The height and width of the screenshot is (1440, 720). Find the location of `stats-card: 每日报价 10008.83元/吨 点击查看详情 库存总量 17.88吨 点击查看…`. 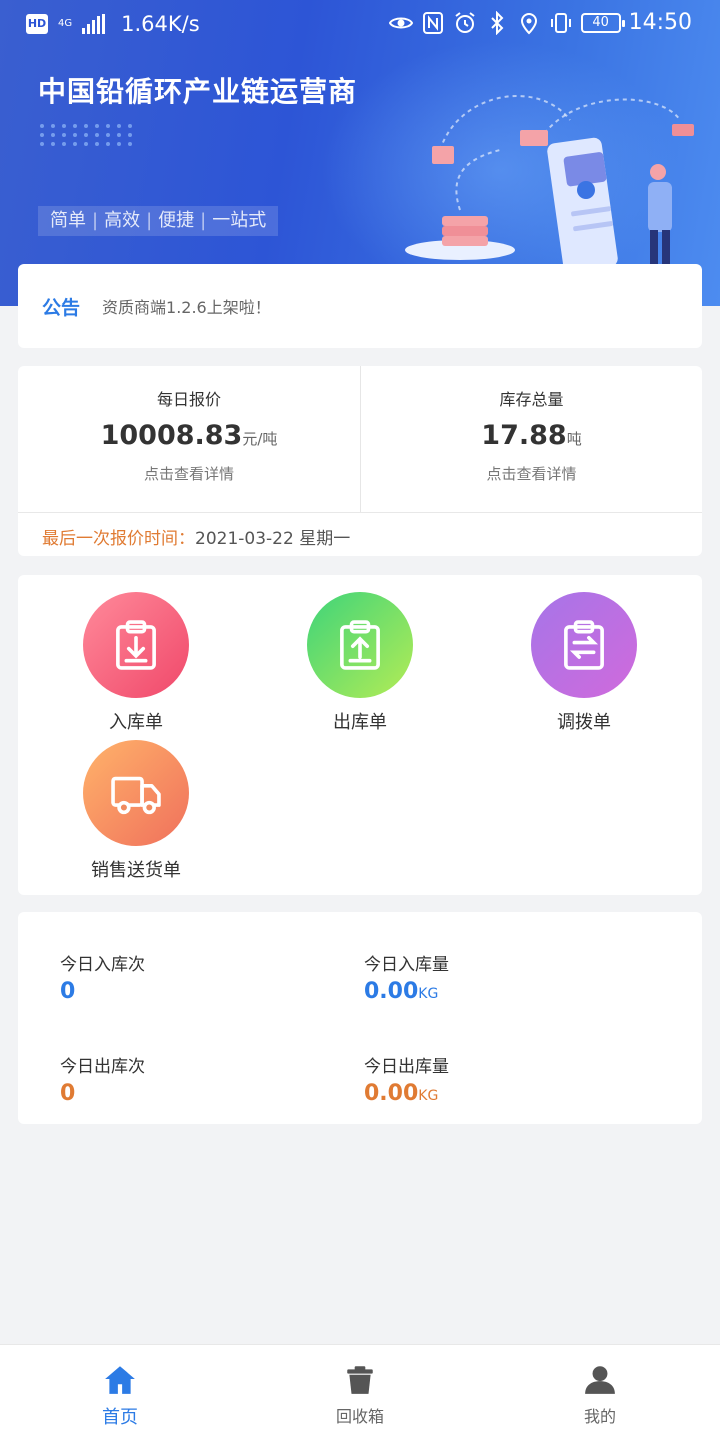

stats-card: 每日报价 10008.83元/吨 点击查看详情 库存总量 17.88吨 点击查看… is located at coordinates (360, 461).